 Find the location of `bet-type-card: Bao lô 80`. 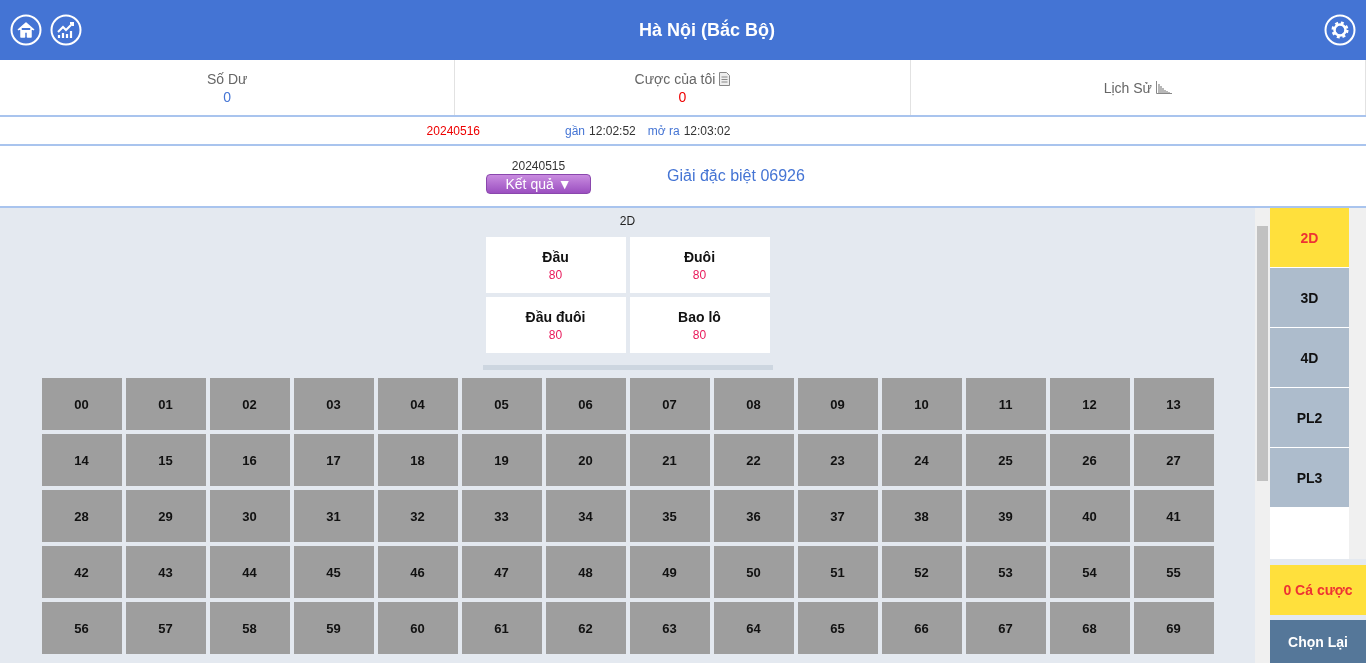

bet-type-card: Bao lô 80 is located at coordinates (699, 325).